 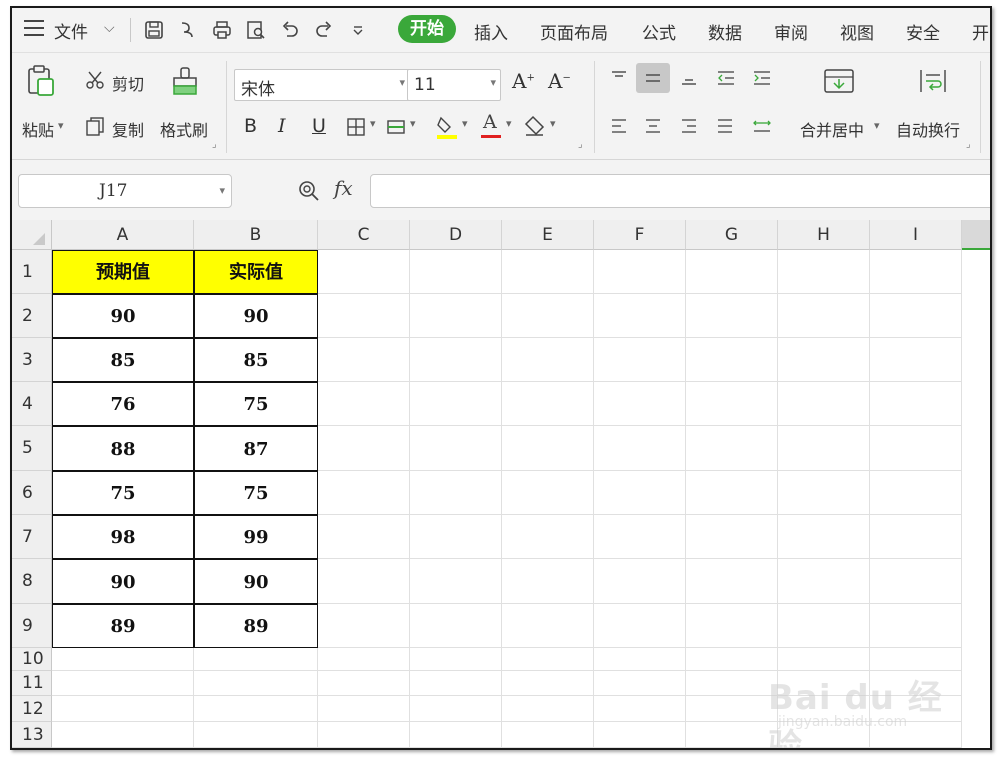 What do you see at coordinates (456, 272) in the screenshot?
I see `cell-d1` at bounding box center [456, 272].